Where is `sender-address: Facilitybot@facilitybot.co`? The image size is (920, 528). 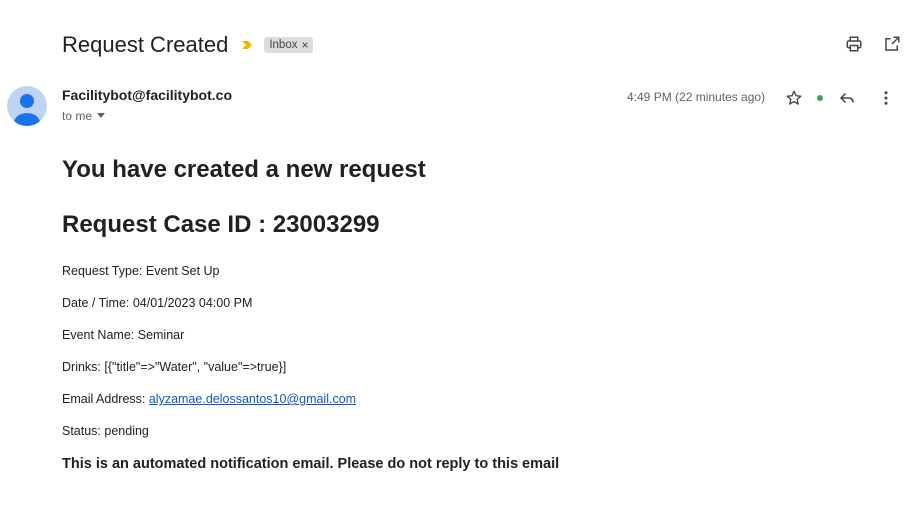 sender-address: Facilitybot@facilitybot.co is located at coordinates (147, 95).